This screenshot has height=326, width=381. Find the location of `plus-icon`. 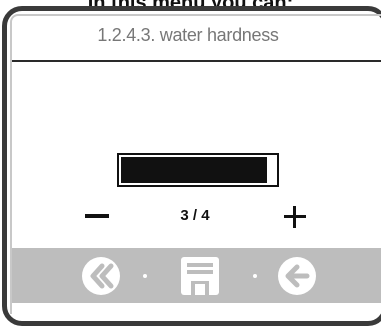

plus-icon is located at coordinates (295, 217).